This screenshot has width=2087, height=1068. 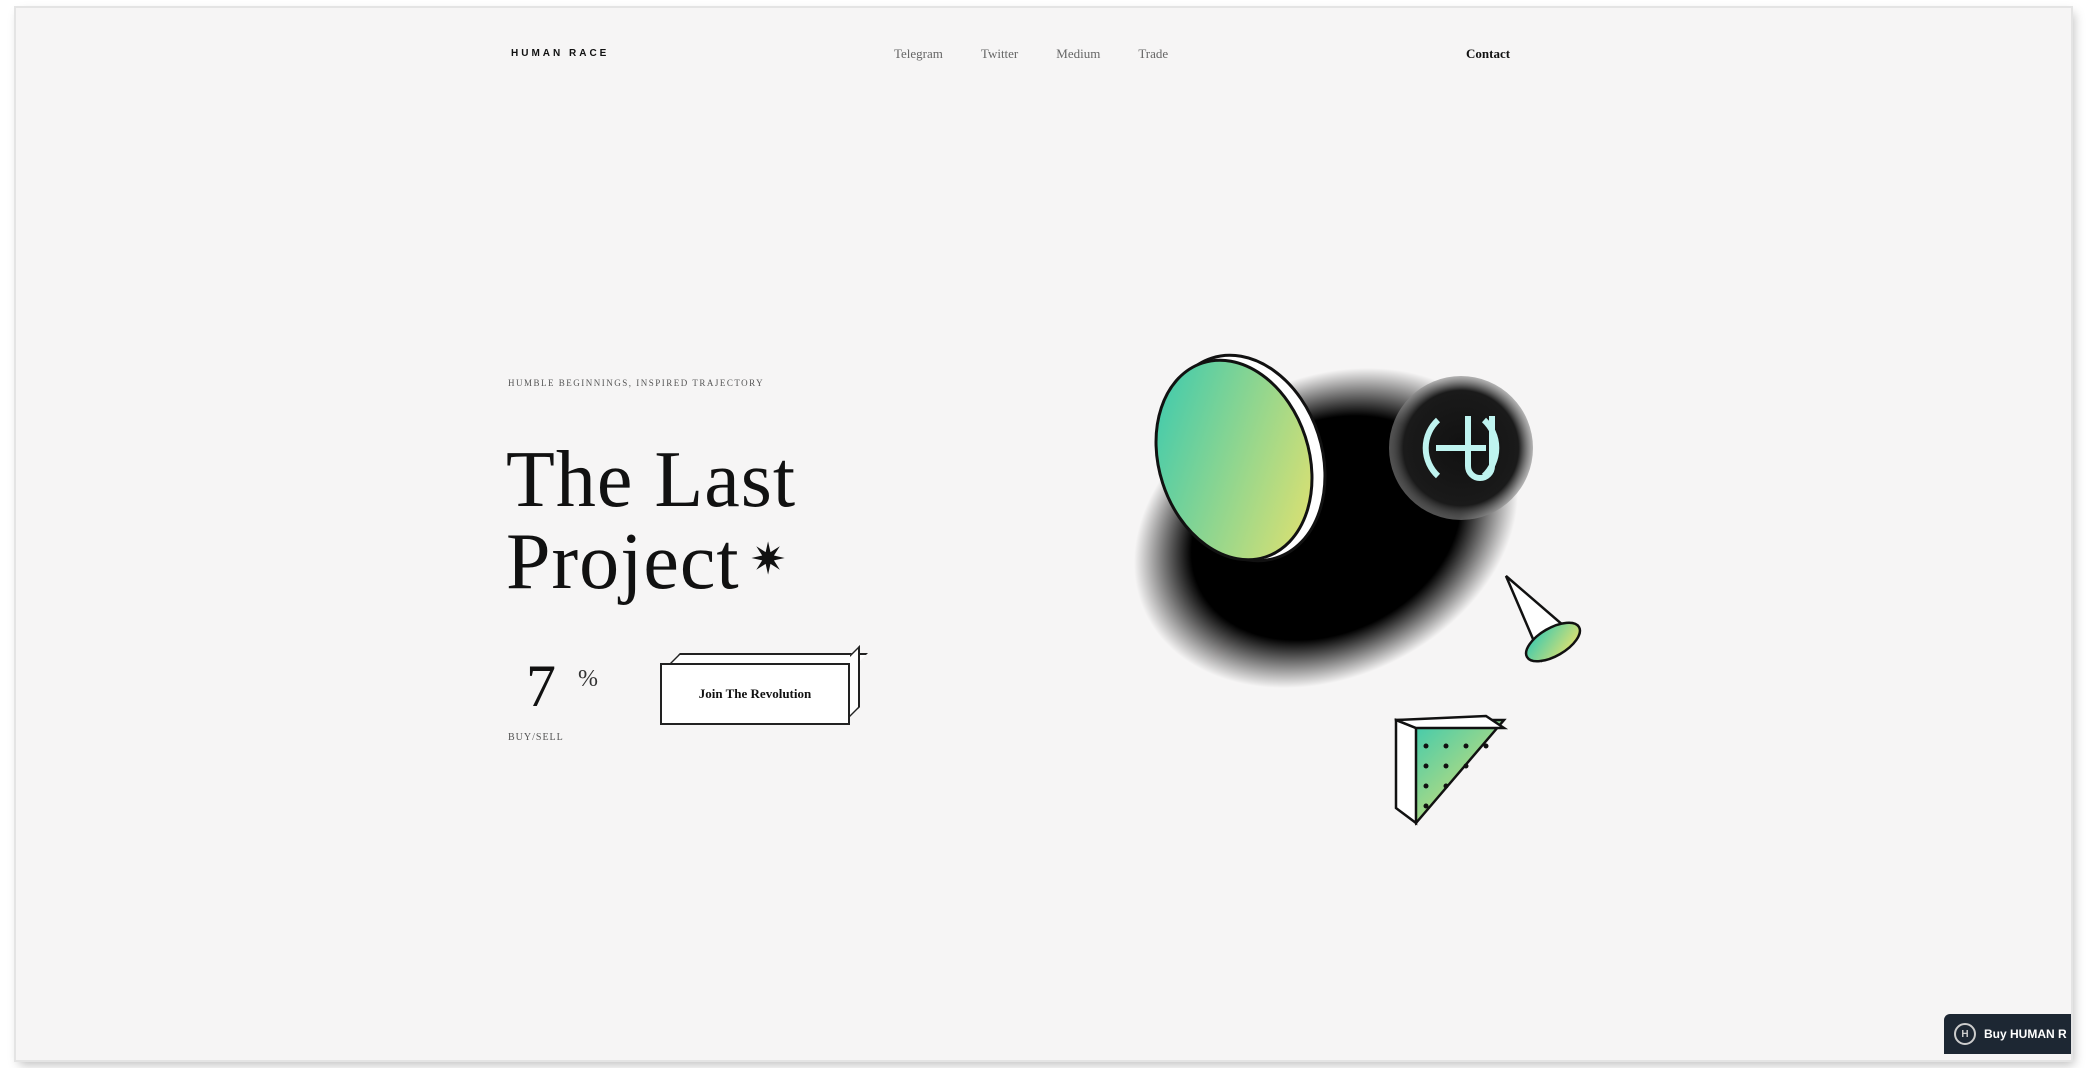 What do you see at coordinates (588, 679) in the screenshot?
I see `fee-unit: %` at bounding box center [588, 679].